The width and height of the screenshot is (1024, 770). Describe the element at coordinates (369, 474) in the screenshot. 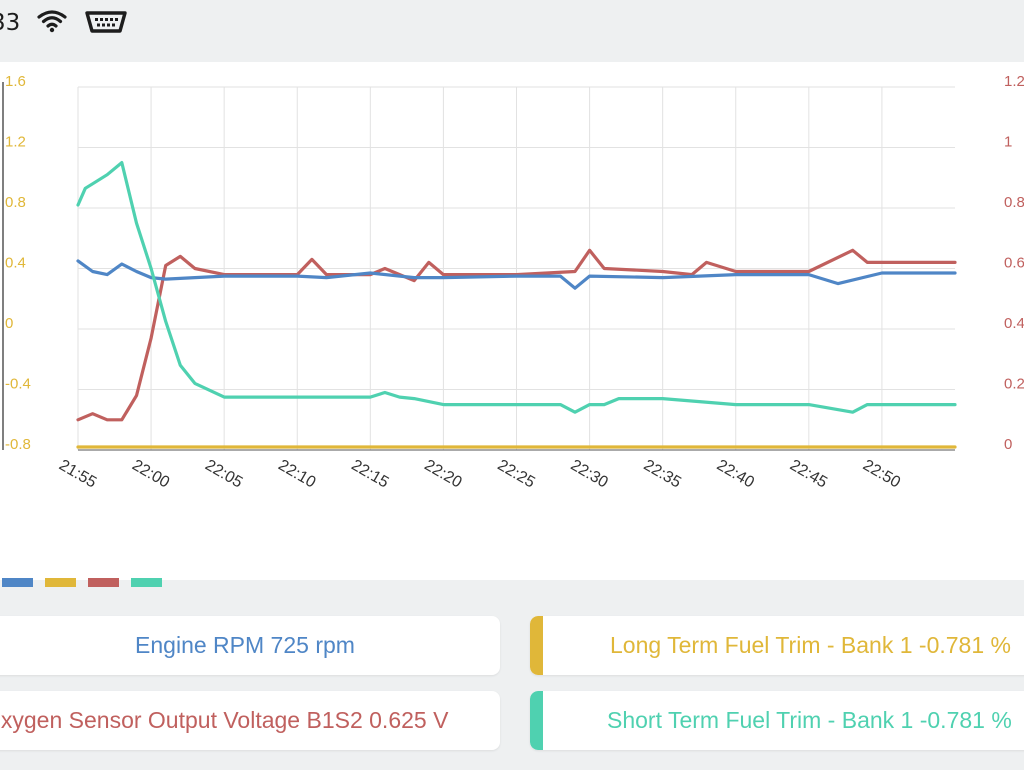

I see `x-tick-label: 22:15` at that location.